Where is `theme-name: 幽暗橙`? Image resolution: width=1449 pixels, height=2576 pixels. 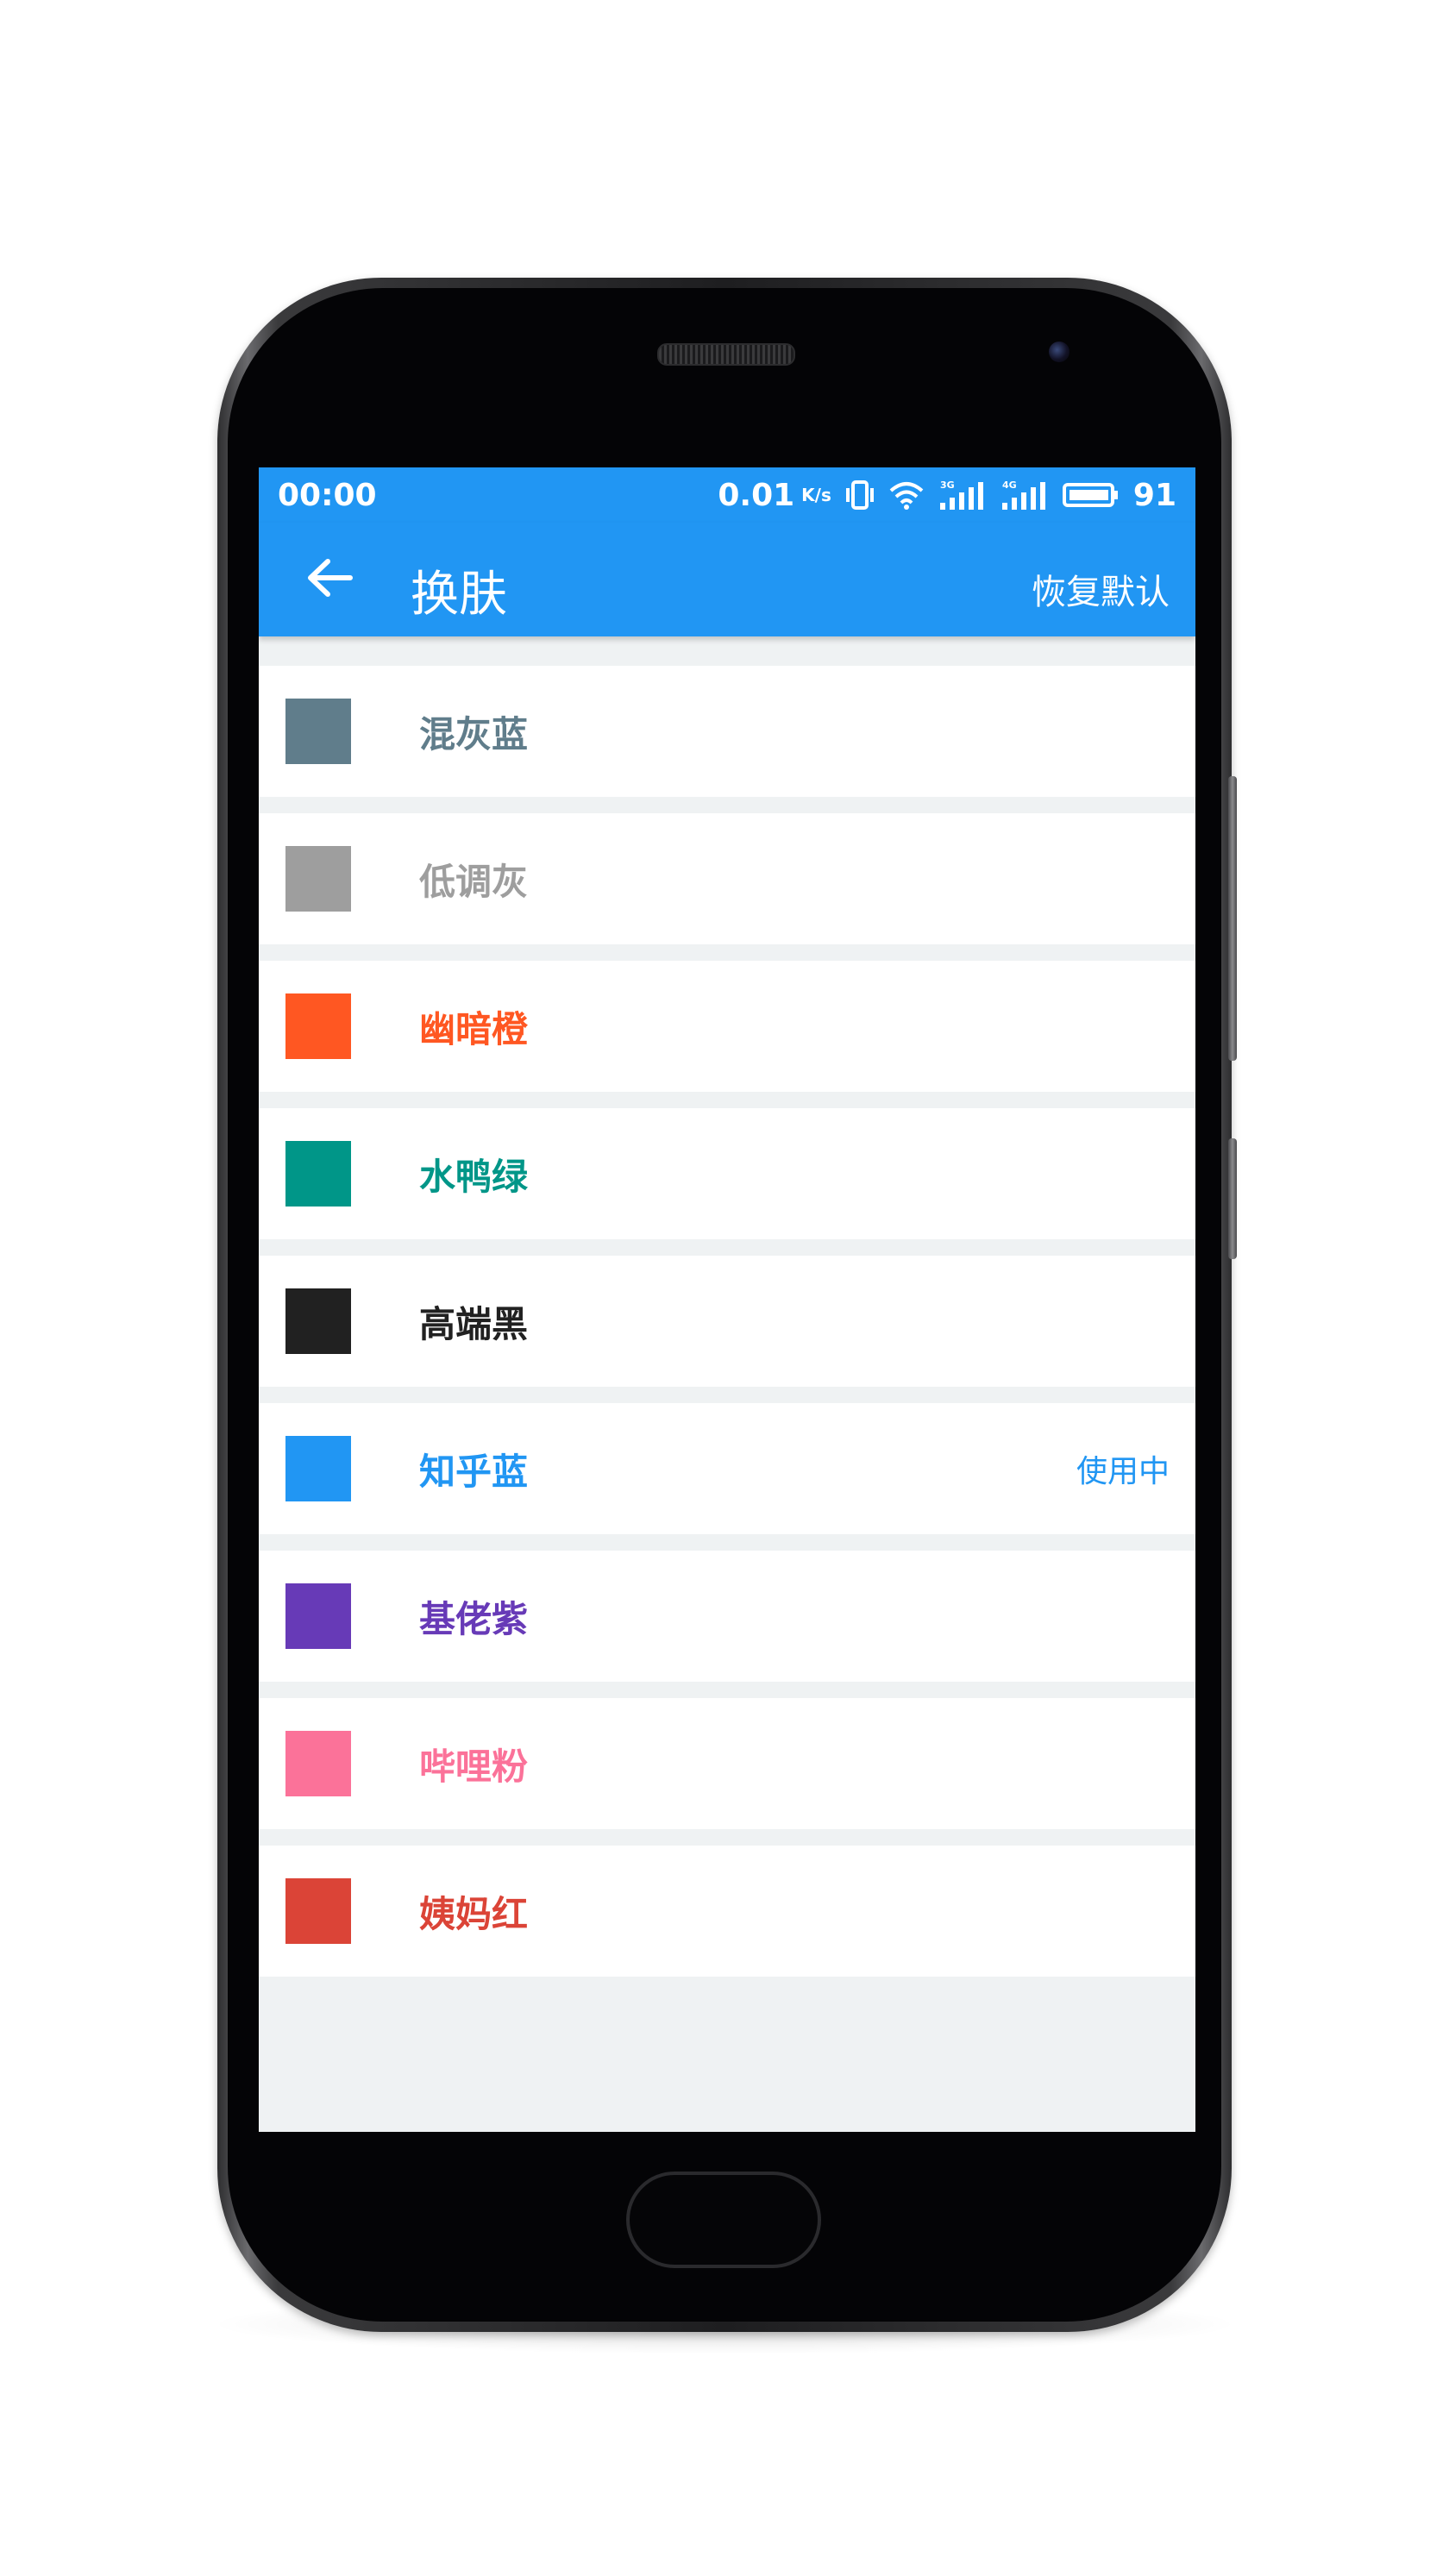
theme-name: 幽暗橙 is located at coordinates (474, 1029).